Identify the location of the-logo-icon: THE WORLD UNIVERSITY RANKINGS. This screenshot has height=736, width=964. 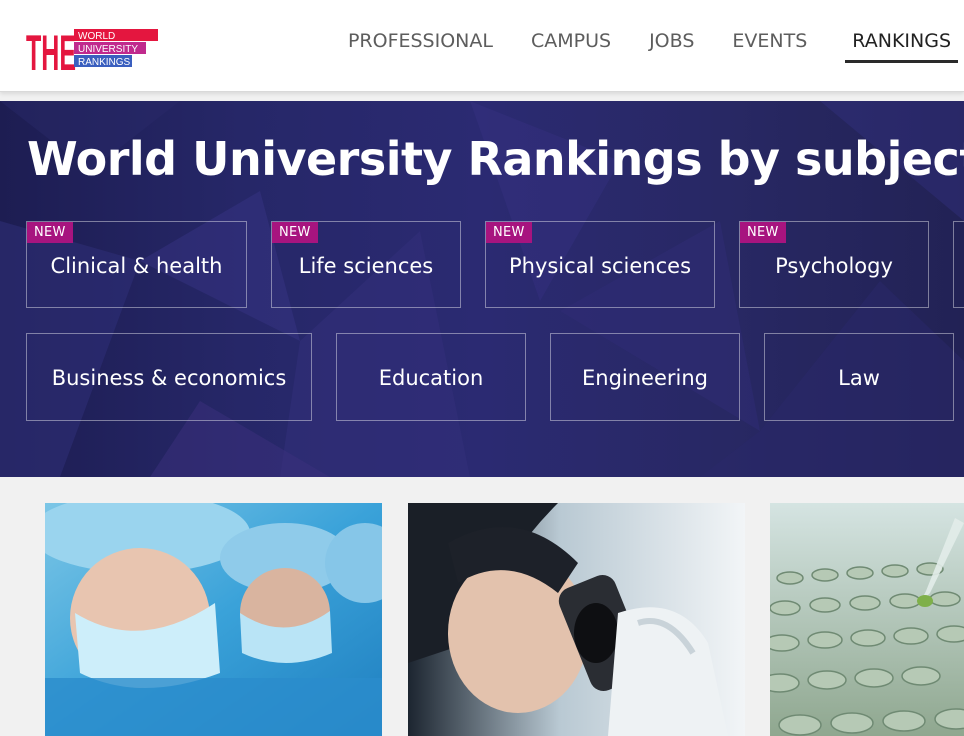
(92, 53).